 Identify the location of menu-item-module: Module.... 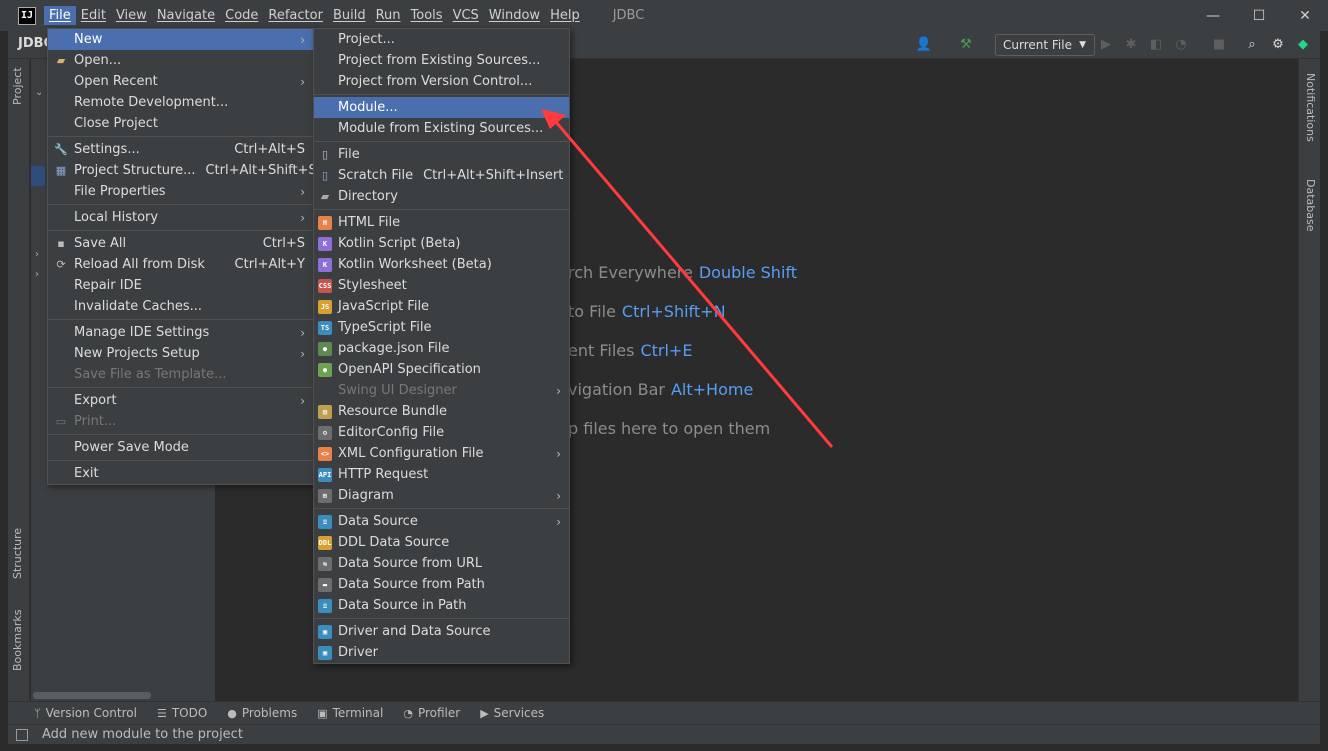
(441, 107).